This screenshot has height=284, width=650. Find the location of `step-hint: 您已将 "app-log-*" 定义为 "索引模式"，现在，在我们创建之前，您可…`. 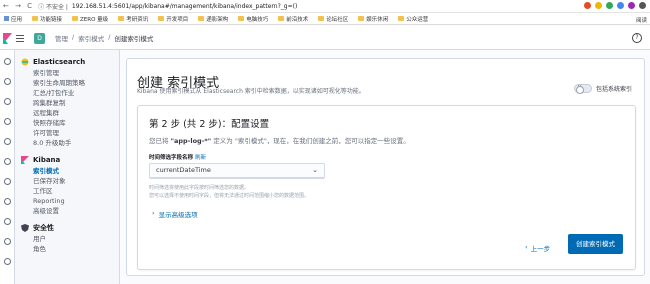

step-hint: 您已将 "app-log-*" 定义为 "索引模式"，现在，在我们创建之前，您可… is located at coordinates (279, 140).